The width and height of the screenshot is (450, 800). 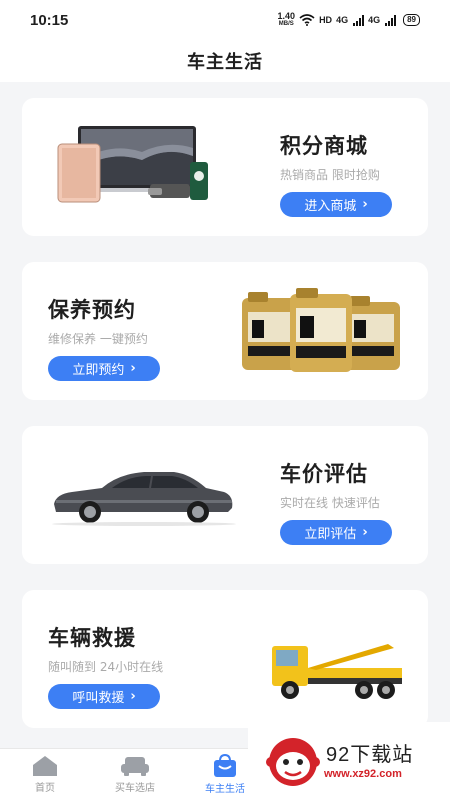 I want to click on card-title: 车价评估, so click(x=324, y=474).